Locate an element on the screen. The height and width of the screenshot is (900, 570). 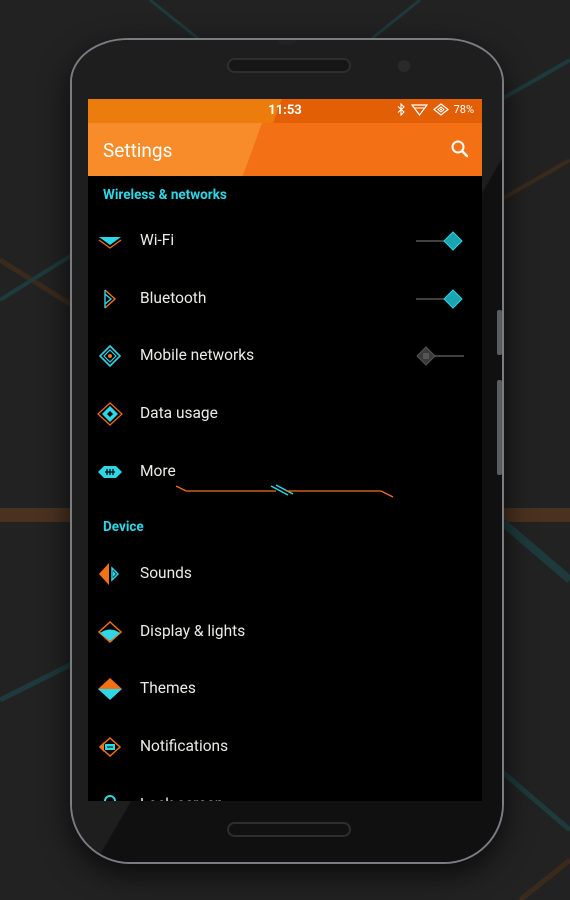
item-label: Themes is located at coordinates (168, 688).